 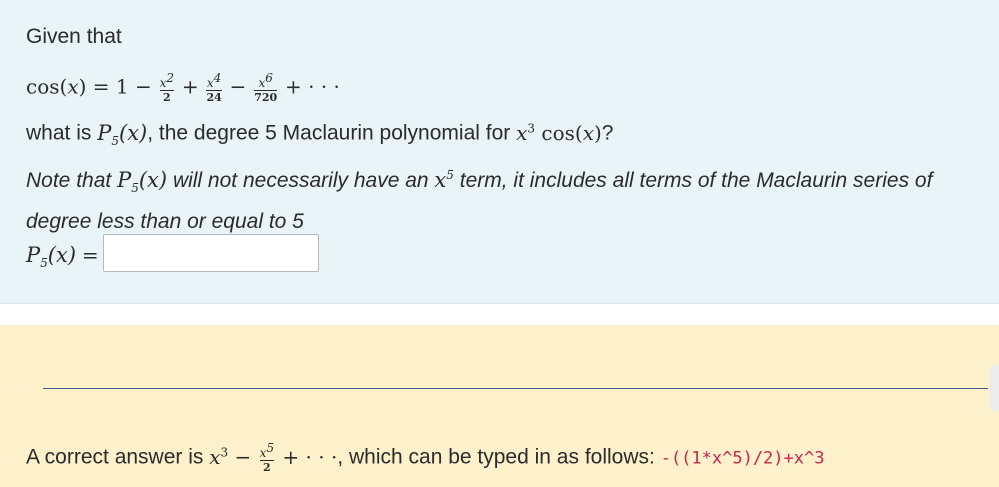 I want to click on note-middle: will not necessarily have an, so click(x=300, y=180).